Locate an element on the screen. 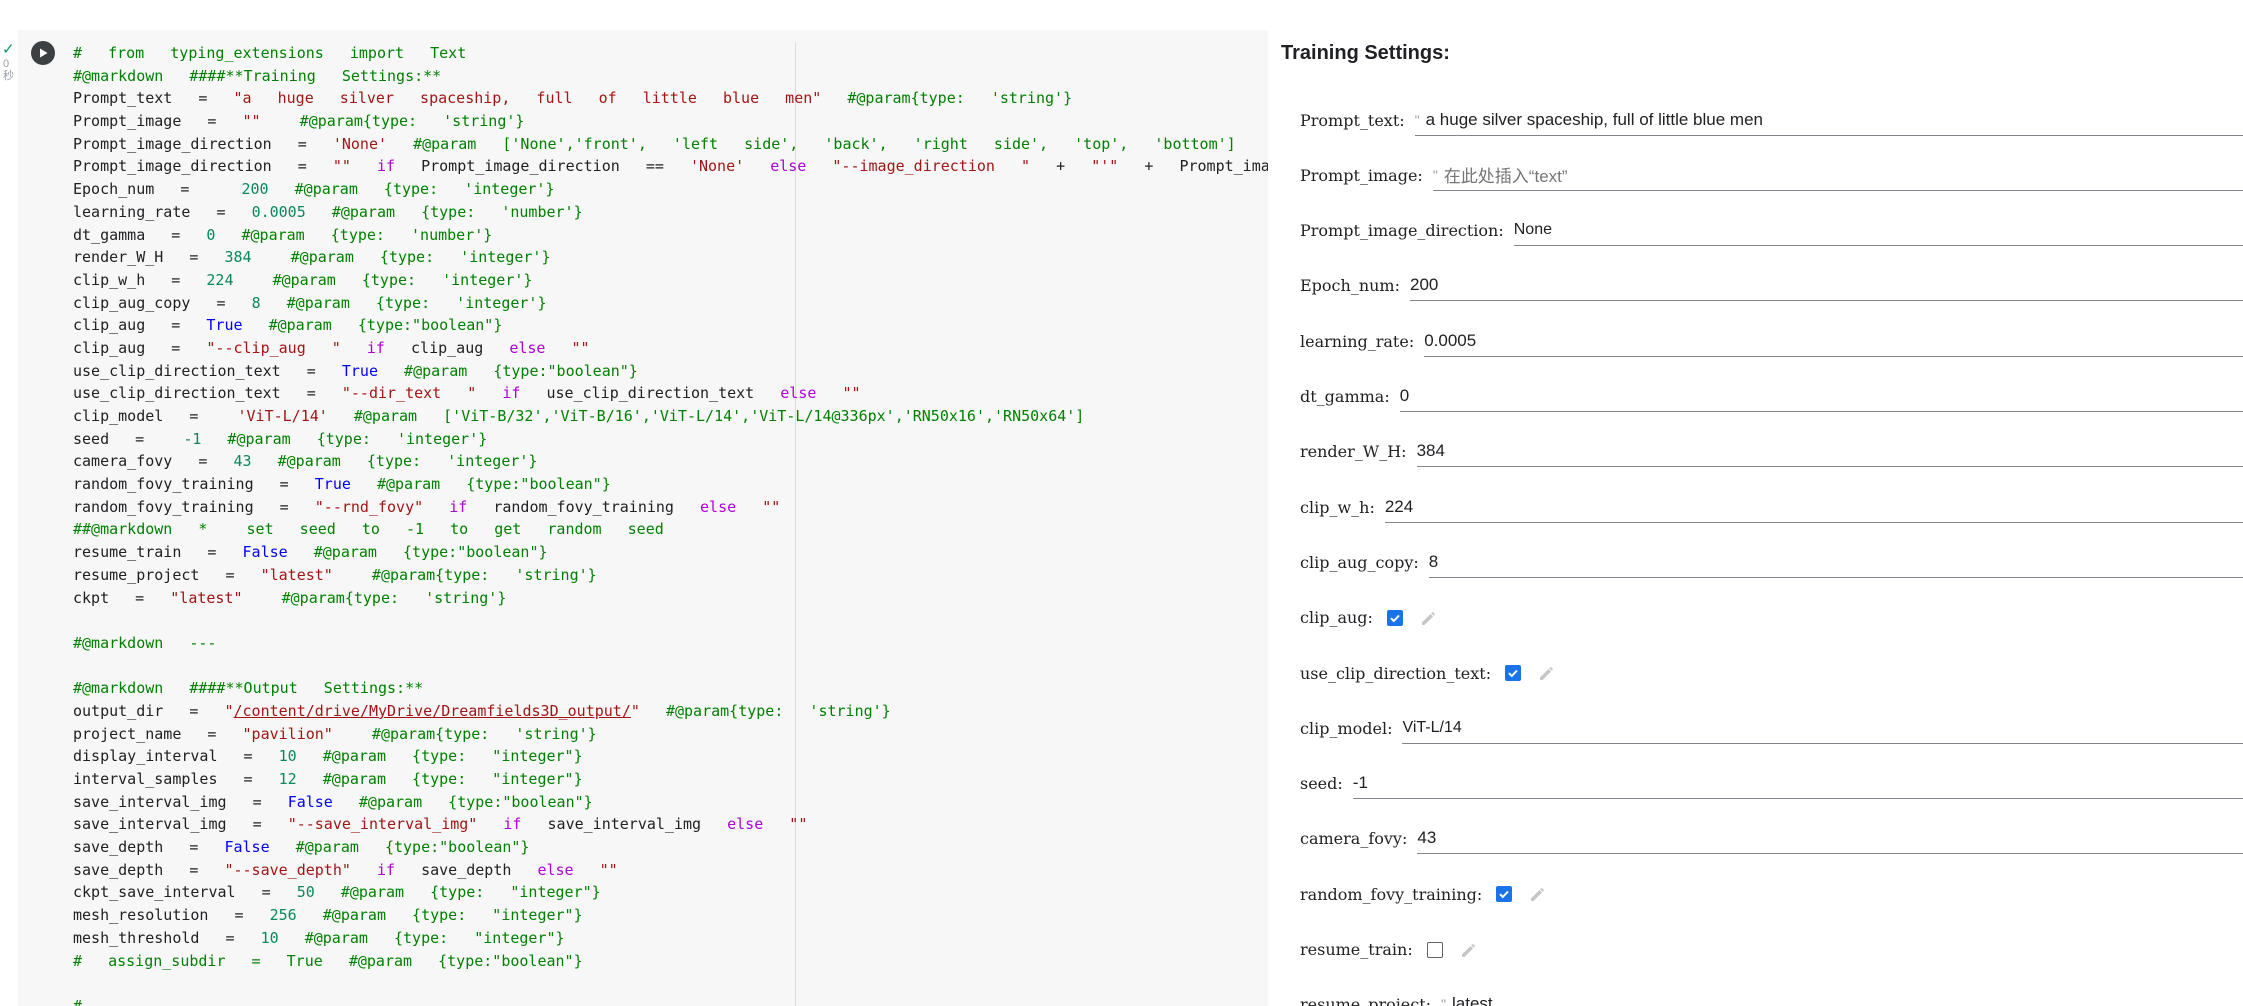 The height and width of the screenshot is (1006, 2243). learning-rate-input: 0.0005 is located at coordinates (1833, 341).